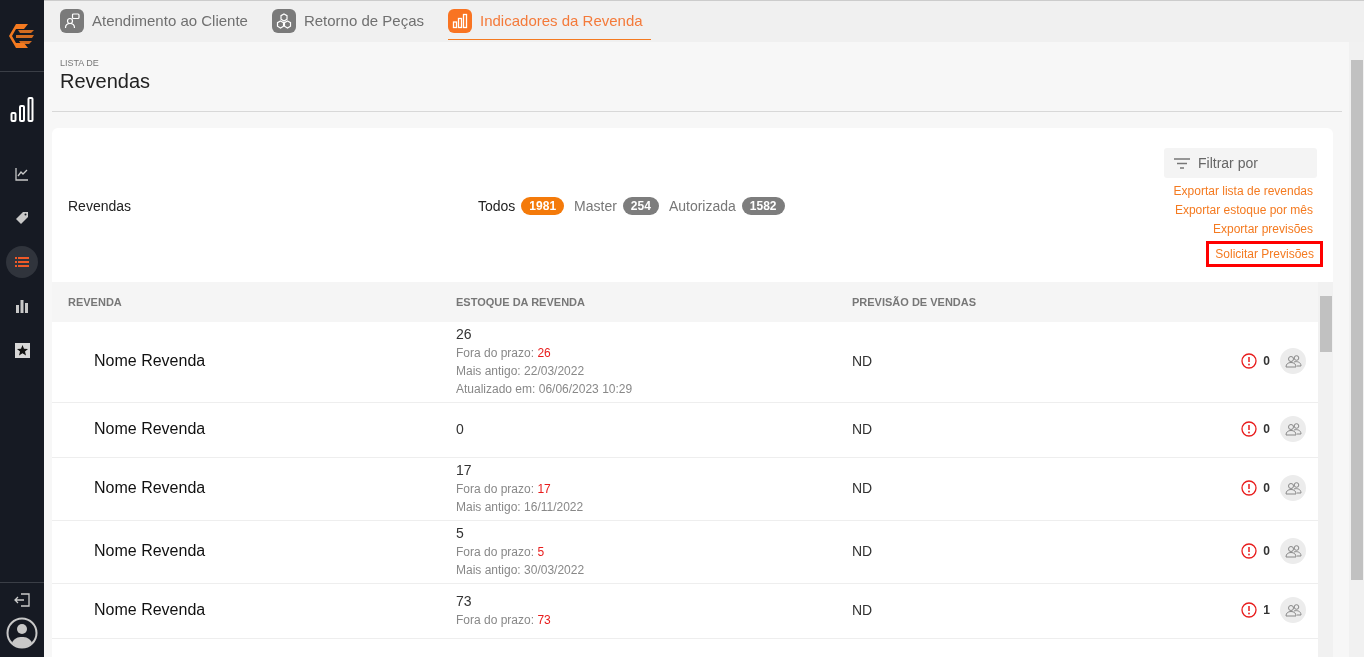 Image resolution: width=1364 pixels, height=657 pixels. Describe the element at coordinates (501, 552) in the screenshot. I see `stock-detail: Fora do prazo: 5` at that location.